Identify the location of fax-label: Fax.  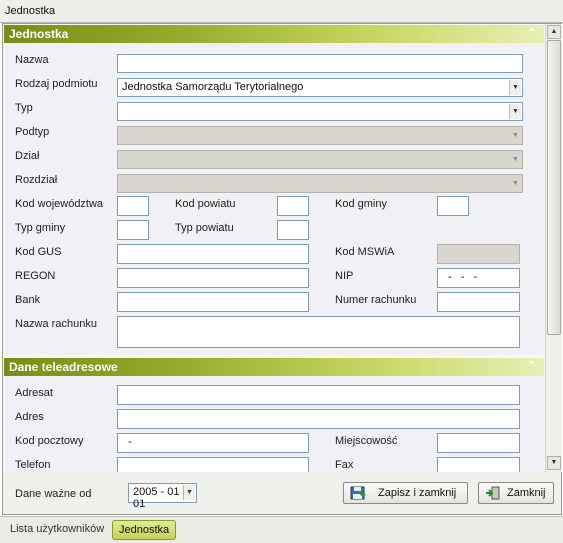
(344, 465).